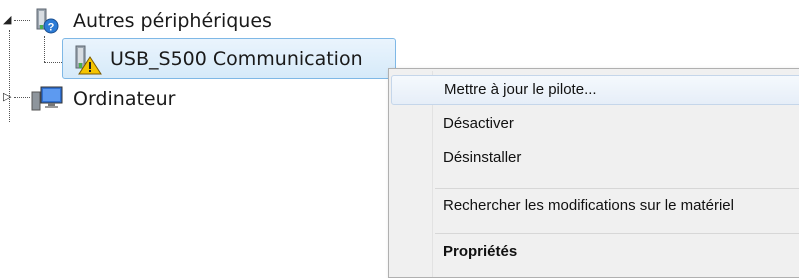  I want to click on tree-label-other-devices: Autres périphériques, so click(172, 21).